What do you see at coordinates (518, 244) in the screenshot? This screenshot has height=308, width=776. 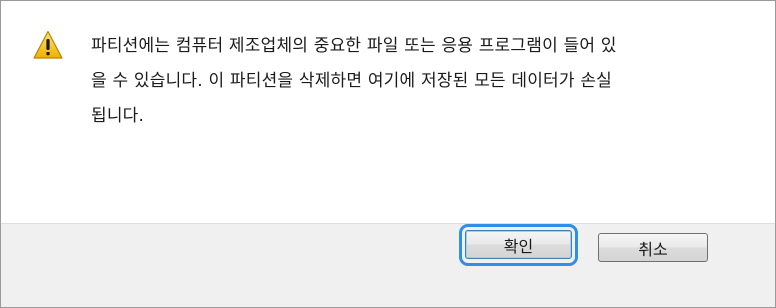 I see `ok-button: 확인` at bounding box center [518, 244].